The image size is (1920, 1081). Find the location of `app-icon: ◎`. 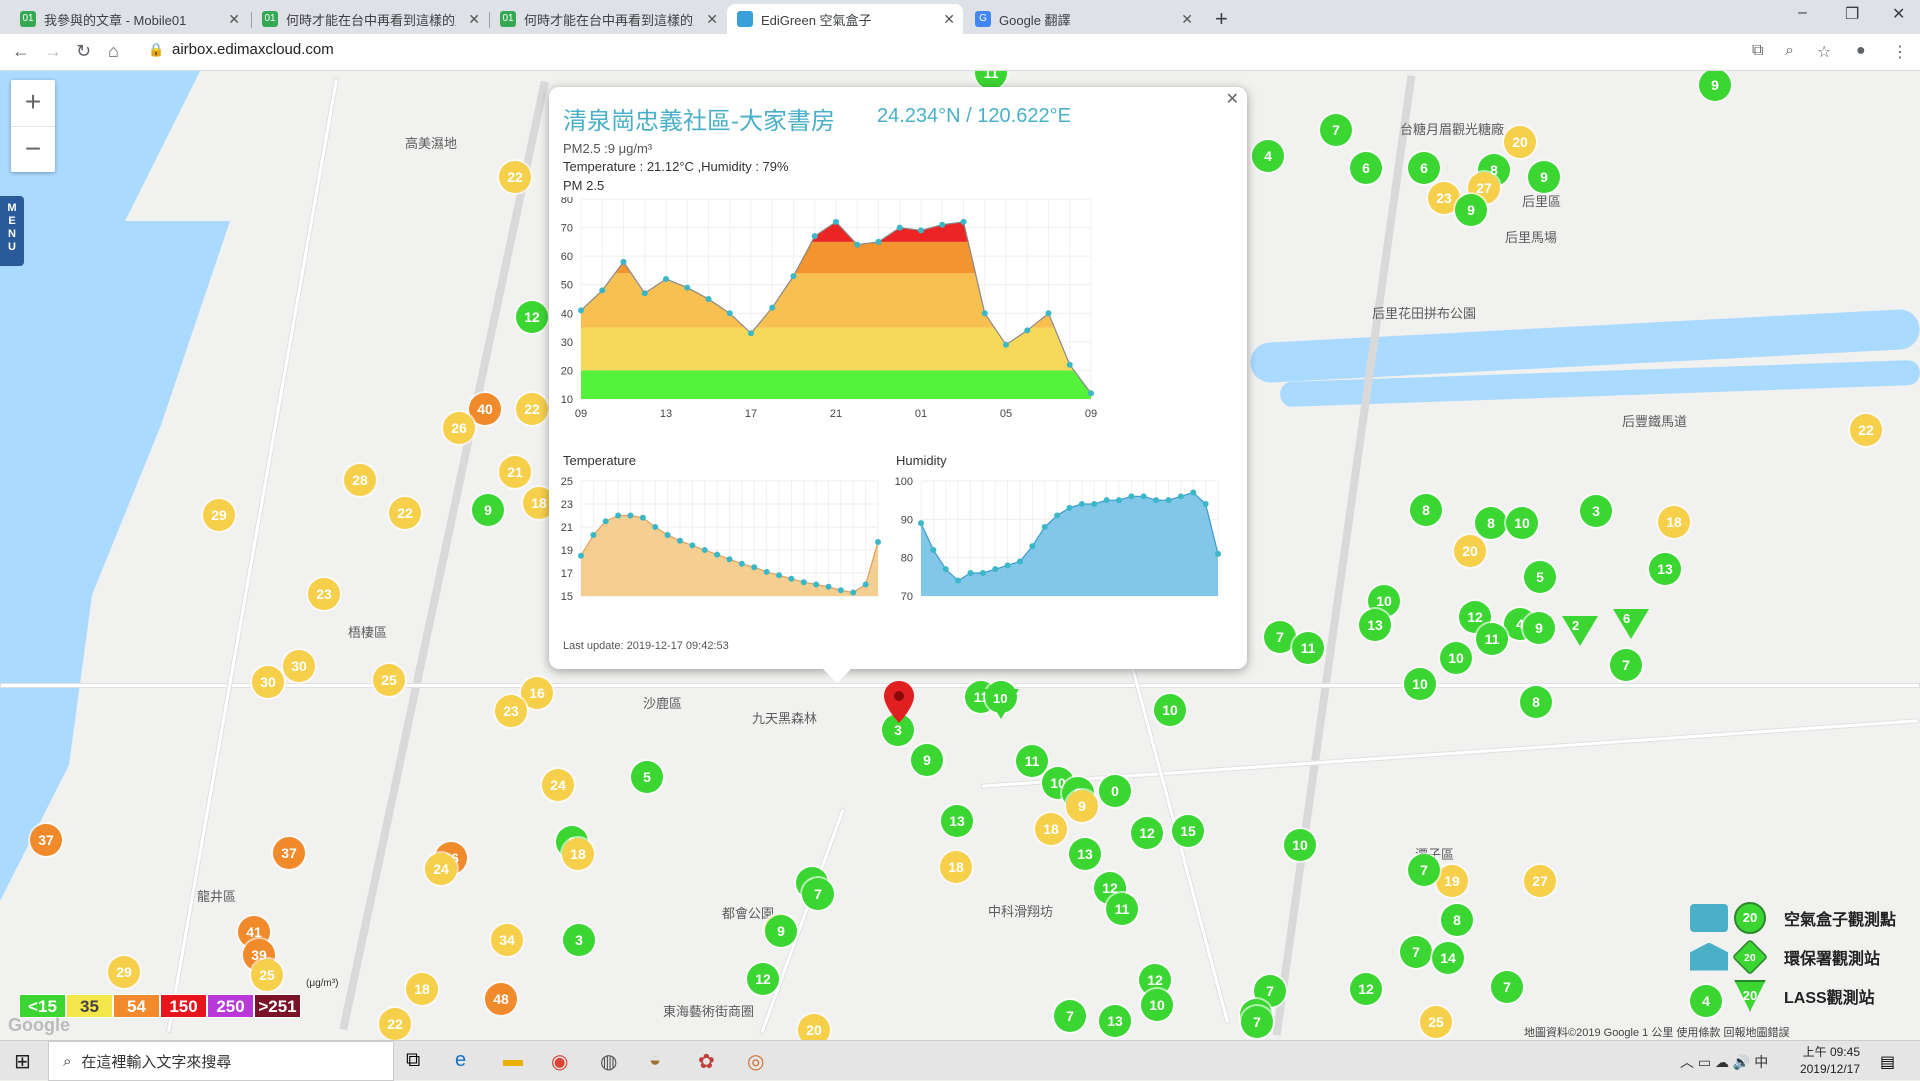

app-icon: ◎ is located at coordinates (755, 1061).